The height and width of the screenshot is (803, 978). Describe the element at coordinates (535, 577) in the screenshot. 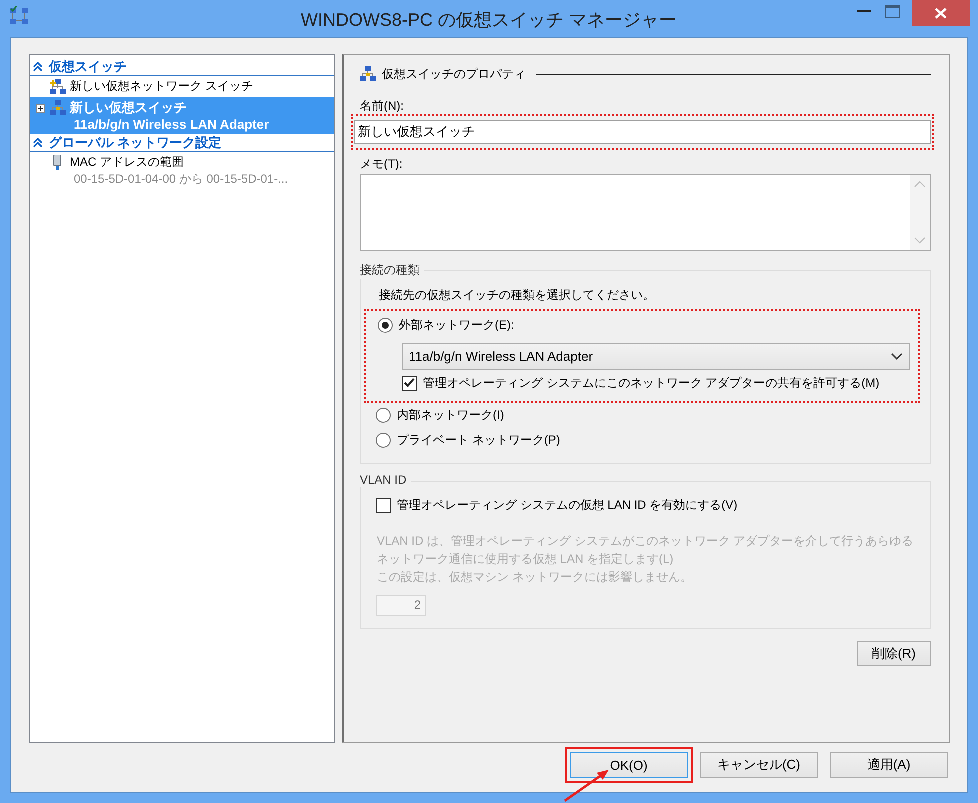

I see `description-text: この設定は、仮想マシン ネットワークには影響しません。` at that location.